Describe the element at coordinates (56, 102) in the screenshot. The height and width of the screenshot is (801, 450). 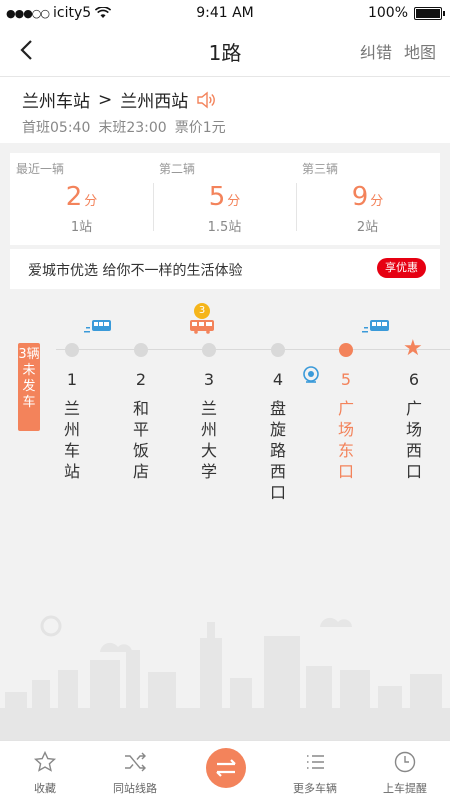
I see `route-from: 兰州车站` at that location.